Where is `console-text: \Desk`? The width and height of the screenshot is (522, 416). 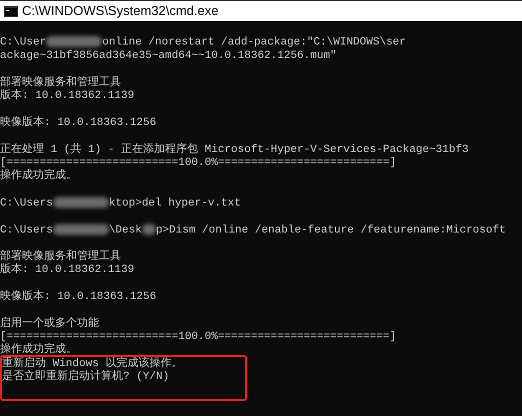 console-text: \Desk is located at coordinates (125, 230).